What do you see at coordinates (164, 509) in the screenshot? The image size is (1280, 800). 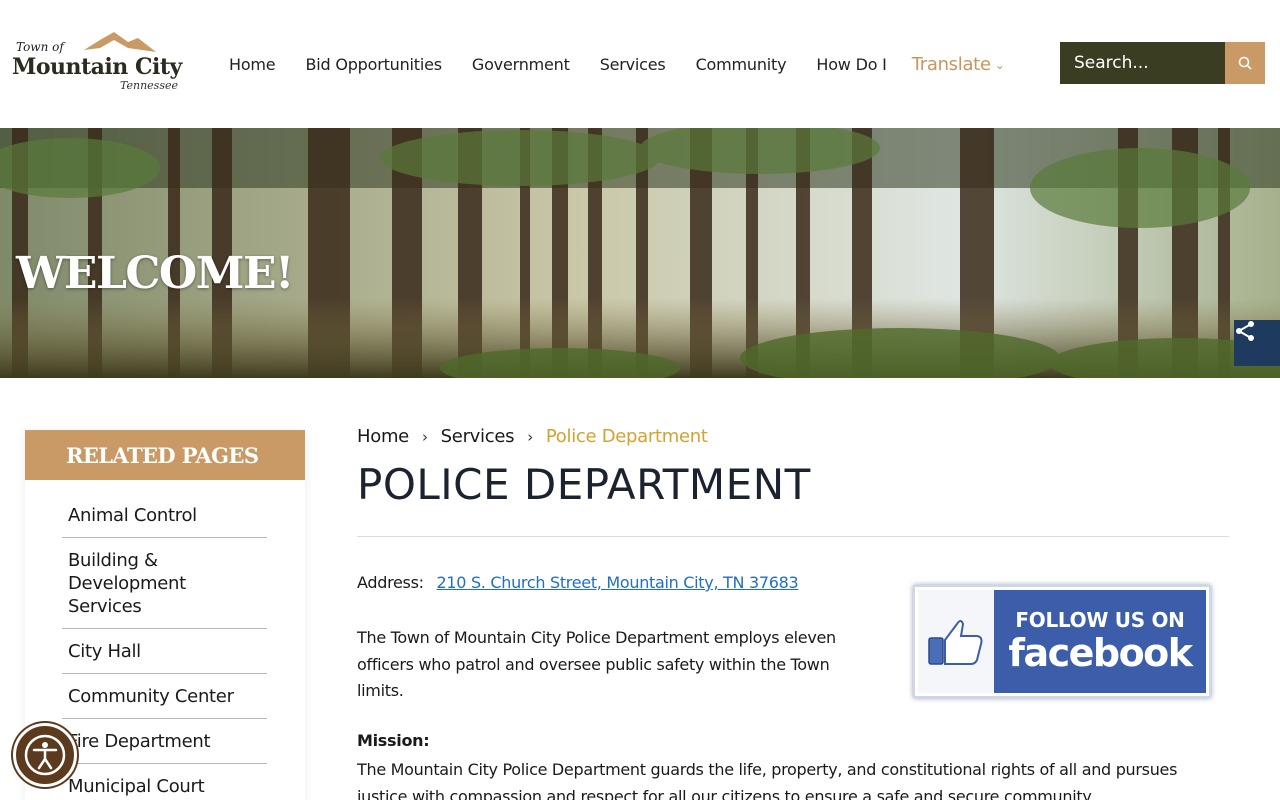 I see `sidebar-item-animal-control: Animal Control` at bounding box center [164, 509].